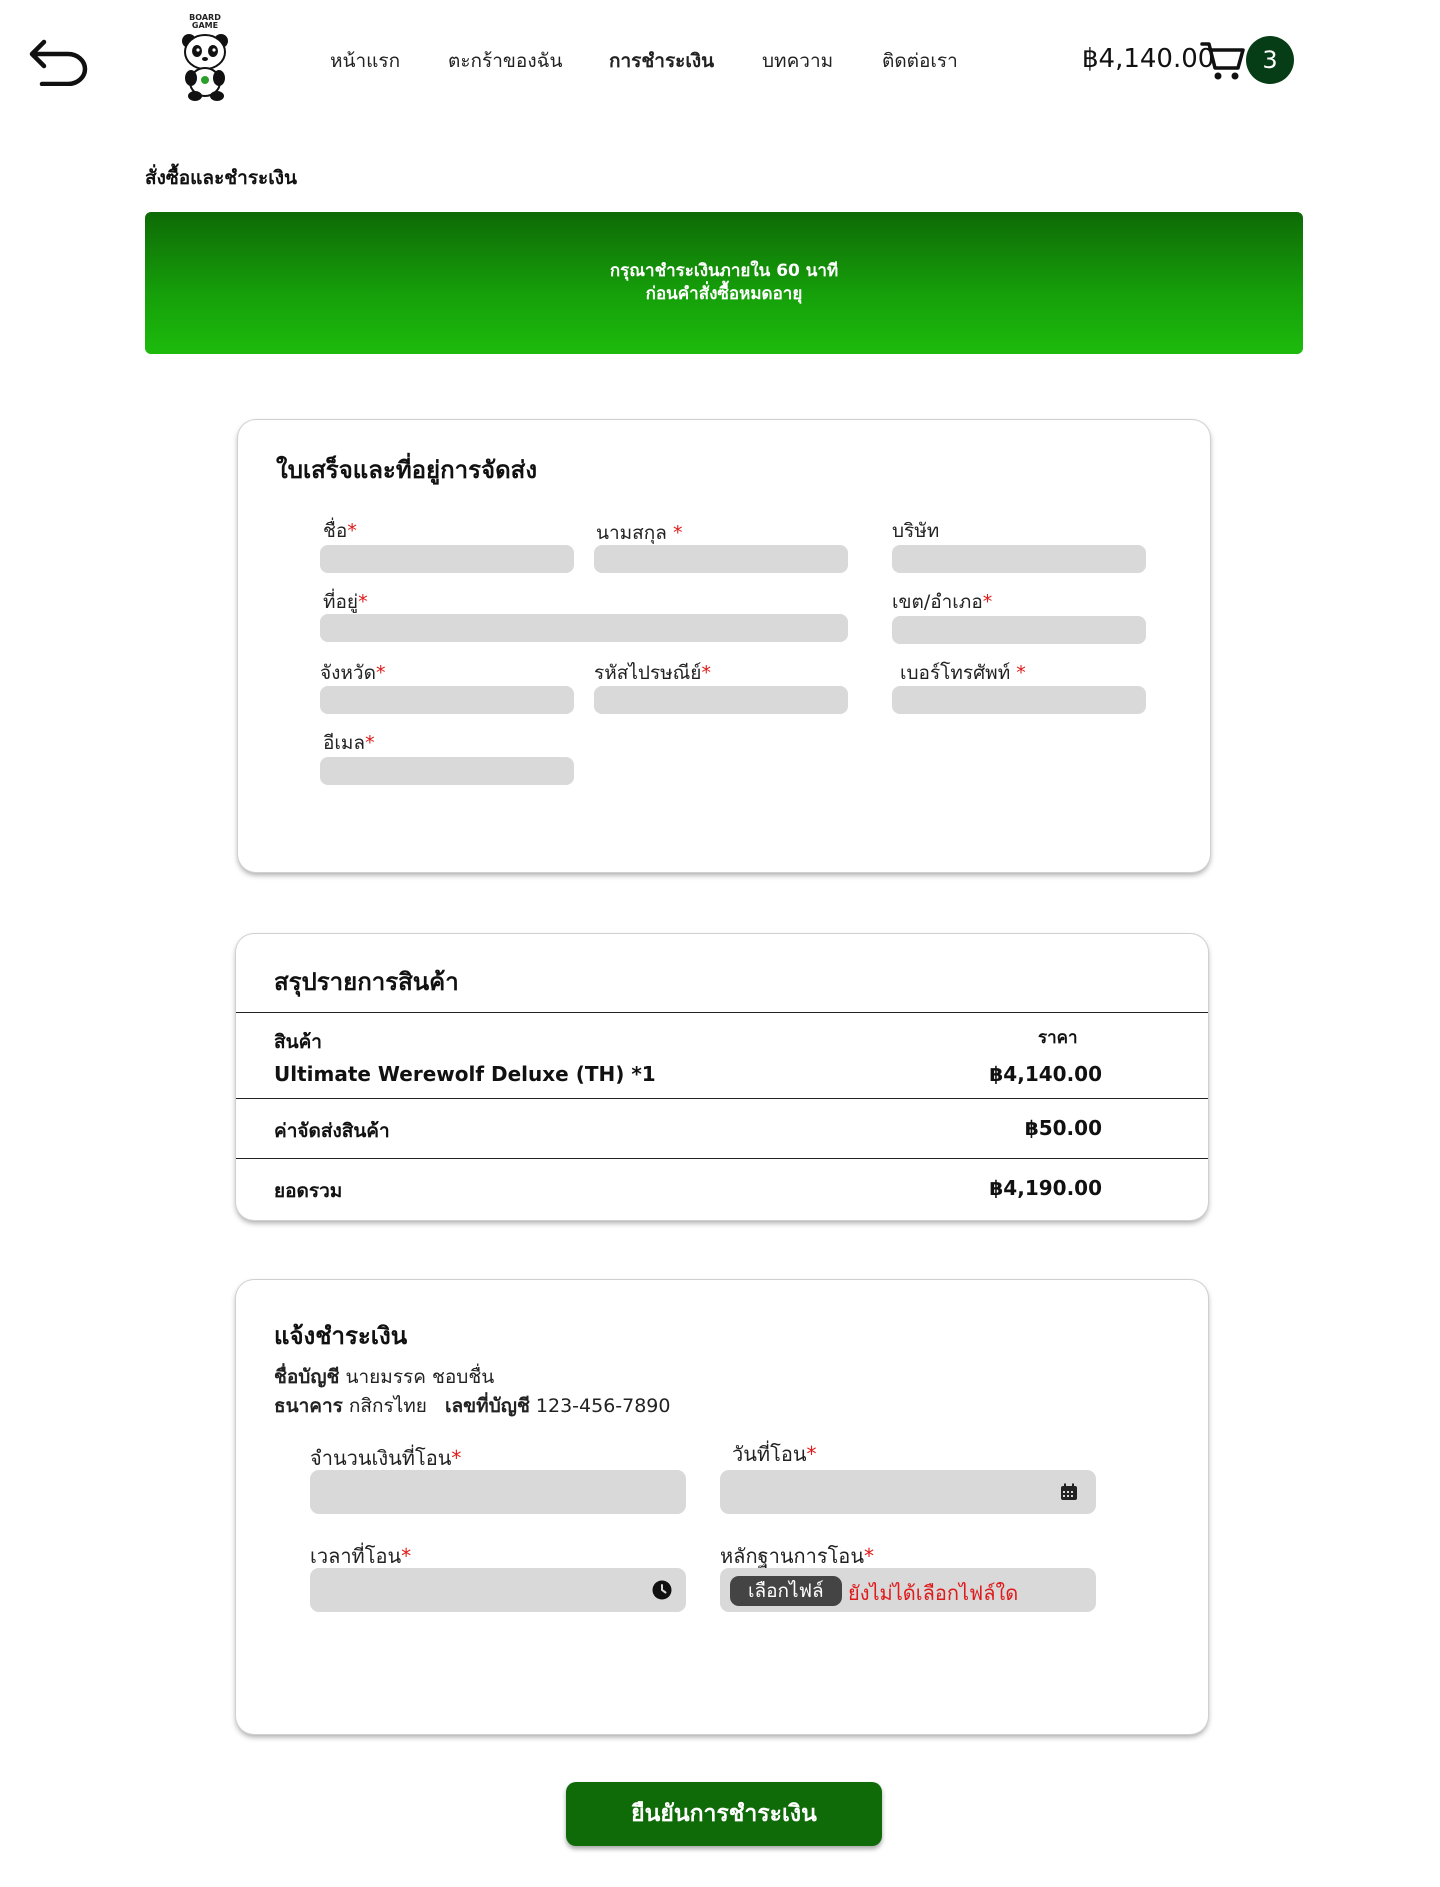  Describe the element at coordinates (221, 178) in the screenshot. I see `page-title: สั่งซื้อและชำระเงิน` at that location.